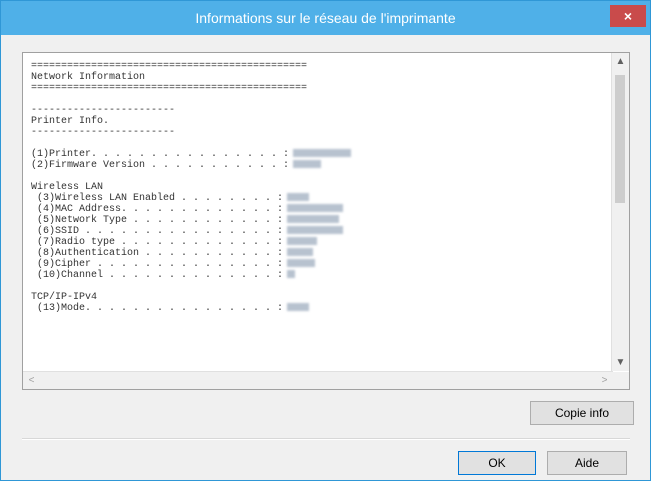  Describe the element at coordinates (318, 380) in the screenshot. I see `horizontal-scrollbar: < >` at that location.